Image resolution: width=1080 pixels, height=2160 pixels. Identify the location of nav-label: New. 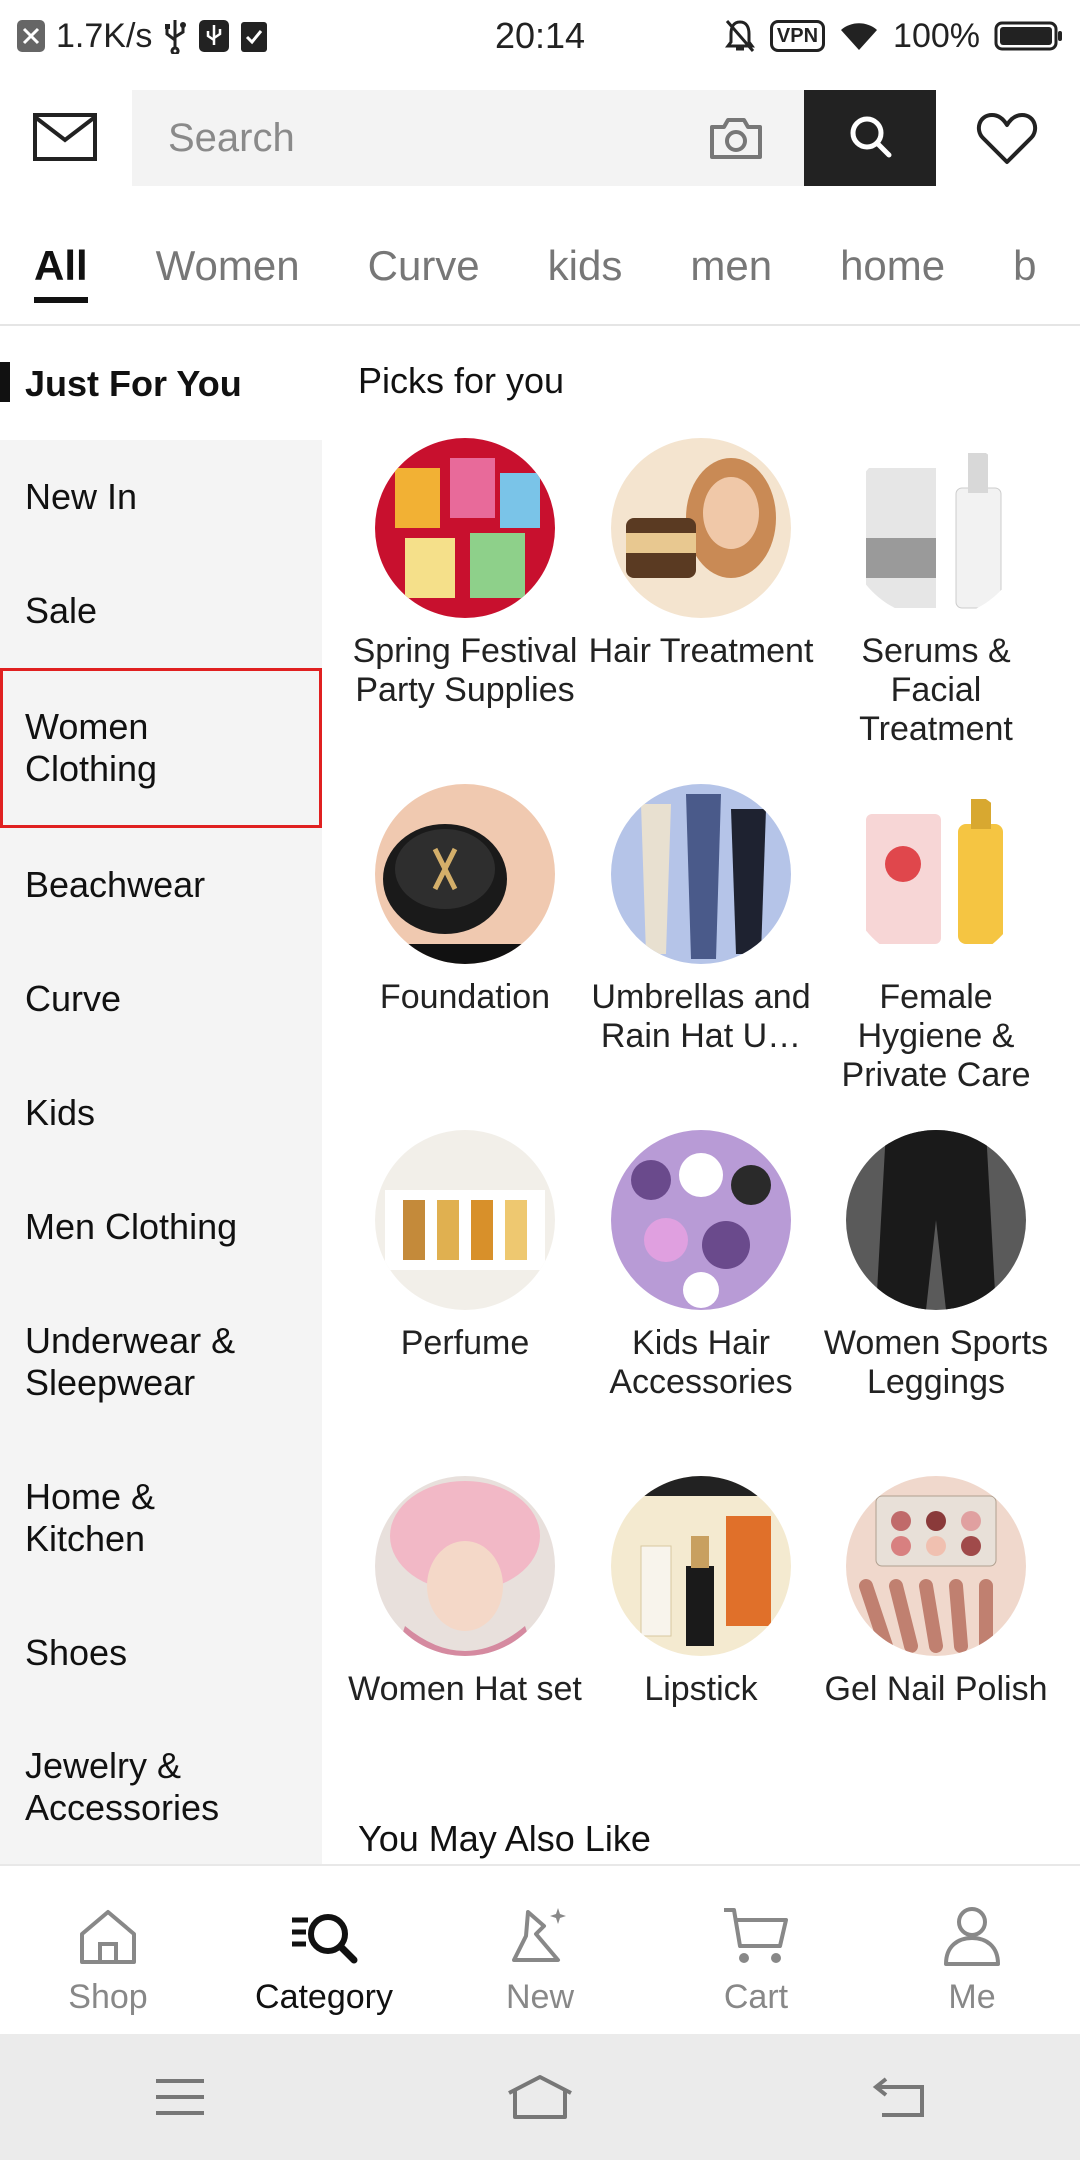
(540, 1997).